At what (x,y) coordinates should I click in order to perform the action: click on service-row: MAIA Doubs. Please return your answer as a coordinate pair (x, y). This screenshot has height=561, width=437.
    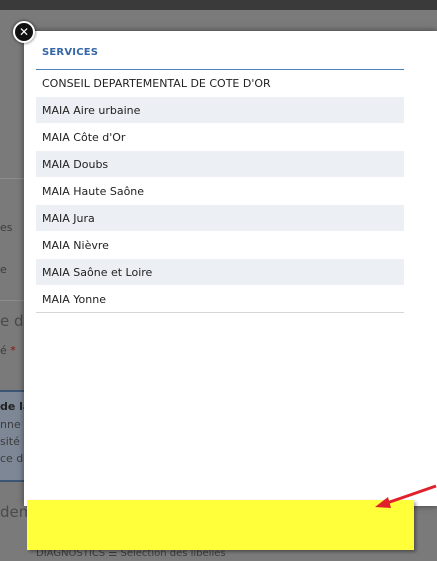
    Looking at the image, I should click on (220, 164).